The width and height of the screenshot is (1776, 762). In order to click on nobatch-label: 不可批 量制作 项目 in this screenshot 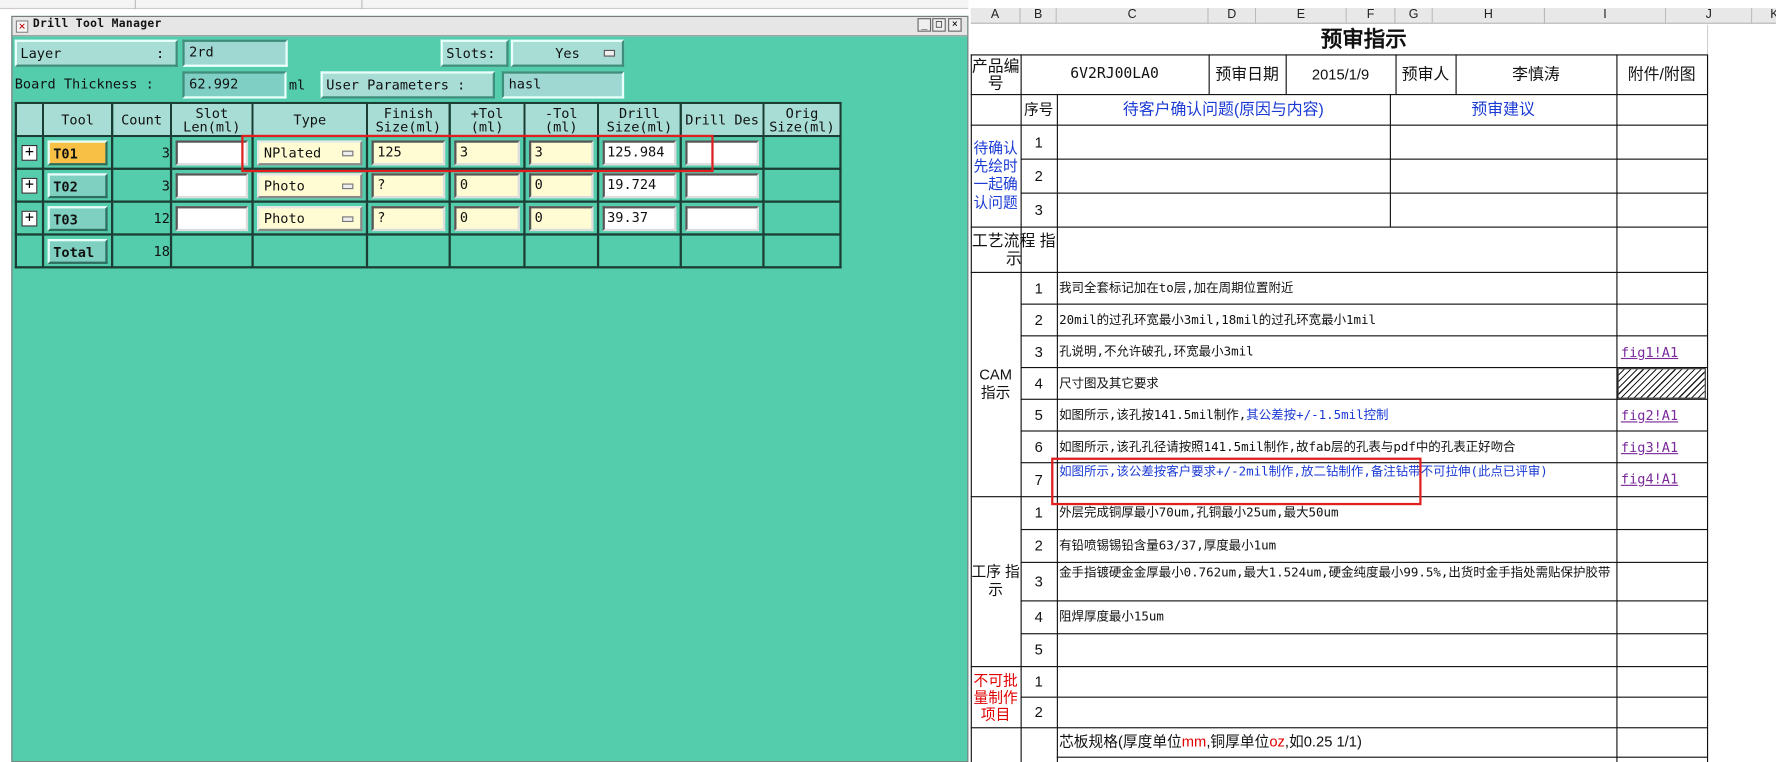, I will do `click(995, 697)`.